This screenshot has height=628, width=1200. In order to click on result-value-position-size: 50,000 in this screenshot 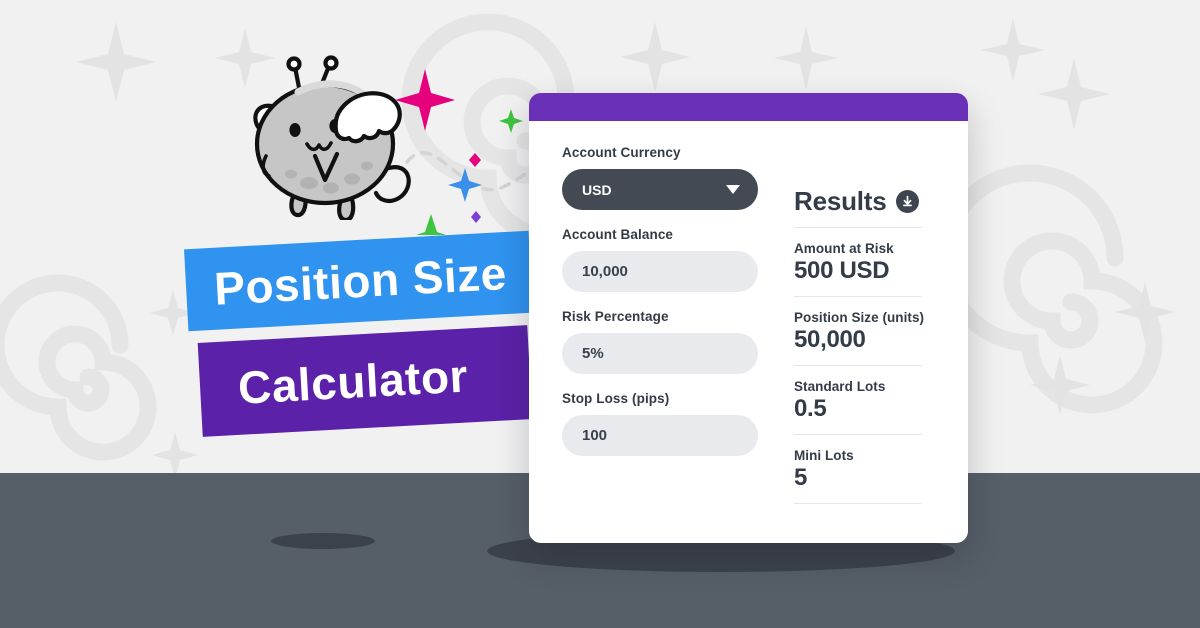, I will do `click(830, 339)`.